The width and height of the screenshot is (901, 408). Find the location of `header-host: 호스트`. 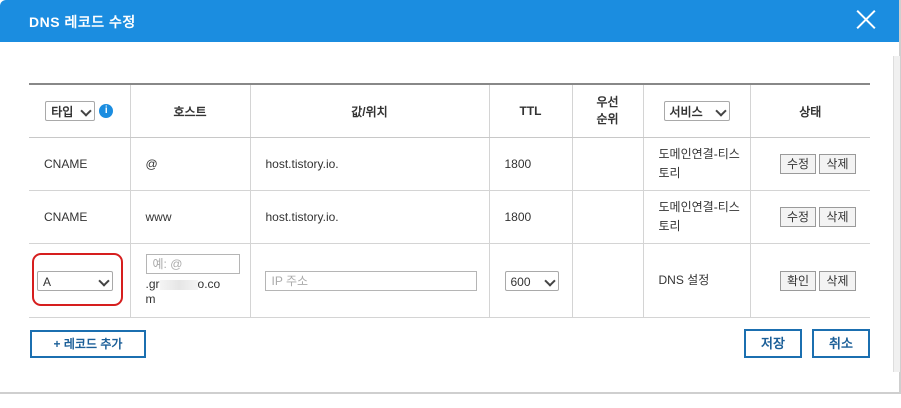

header-host: 호스트 is located at coordinates (190, 110).